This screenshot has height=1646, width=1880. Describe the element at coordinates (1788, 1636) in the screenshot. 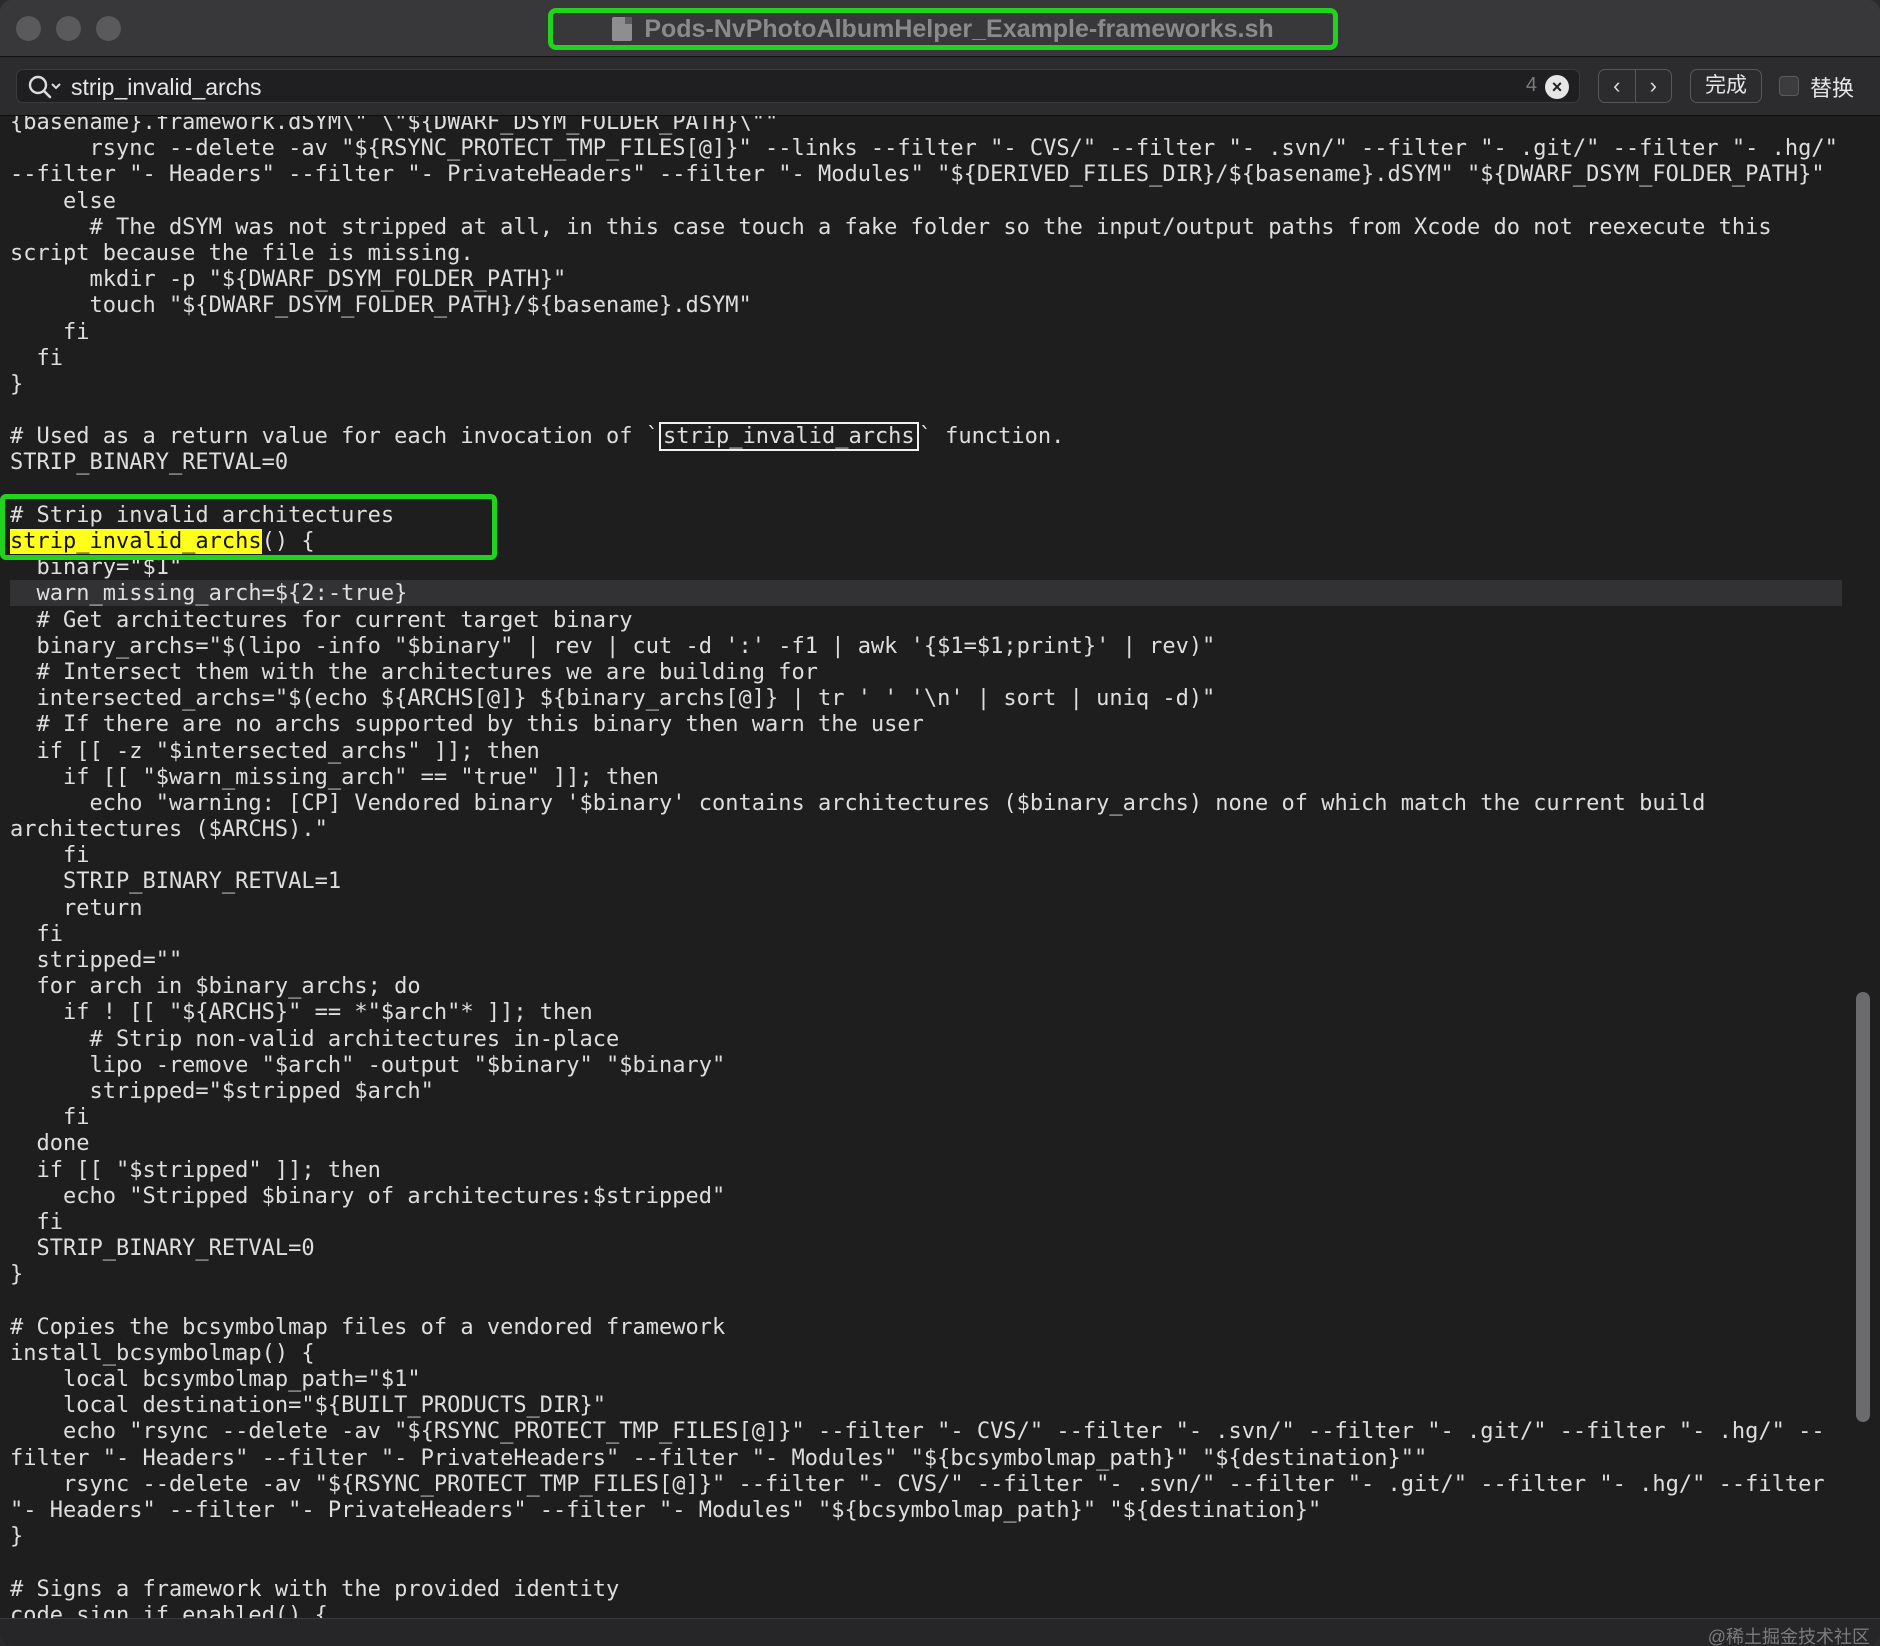

I see `watermark: @稀土掘金技术社区` at that location.